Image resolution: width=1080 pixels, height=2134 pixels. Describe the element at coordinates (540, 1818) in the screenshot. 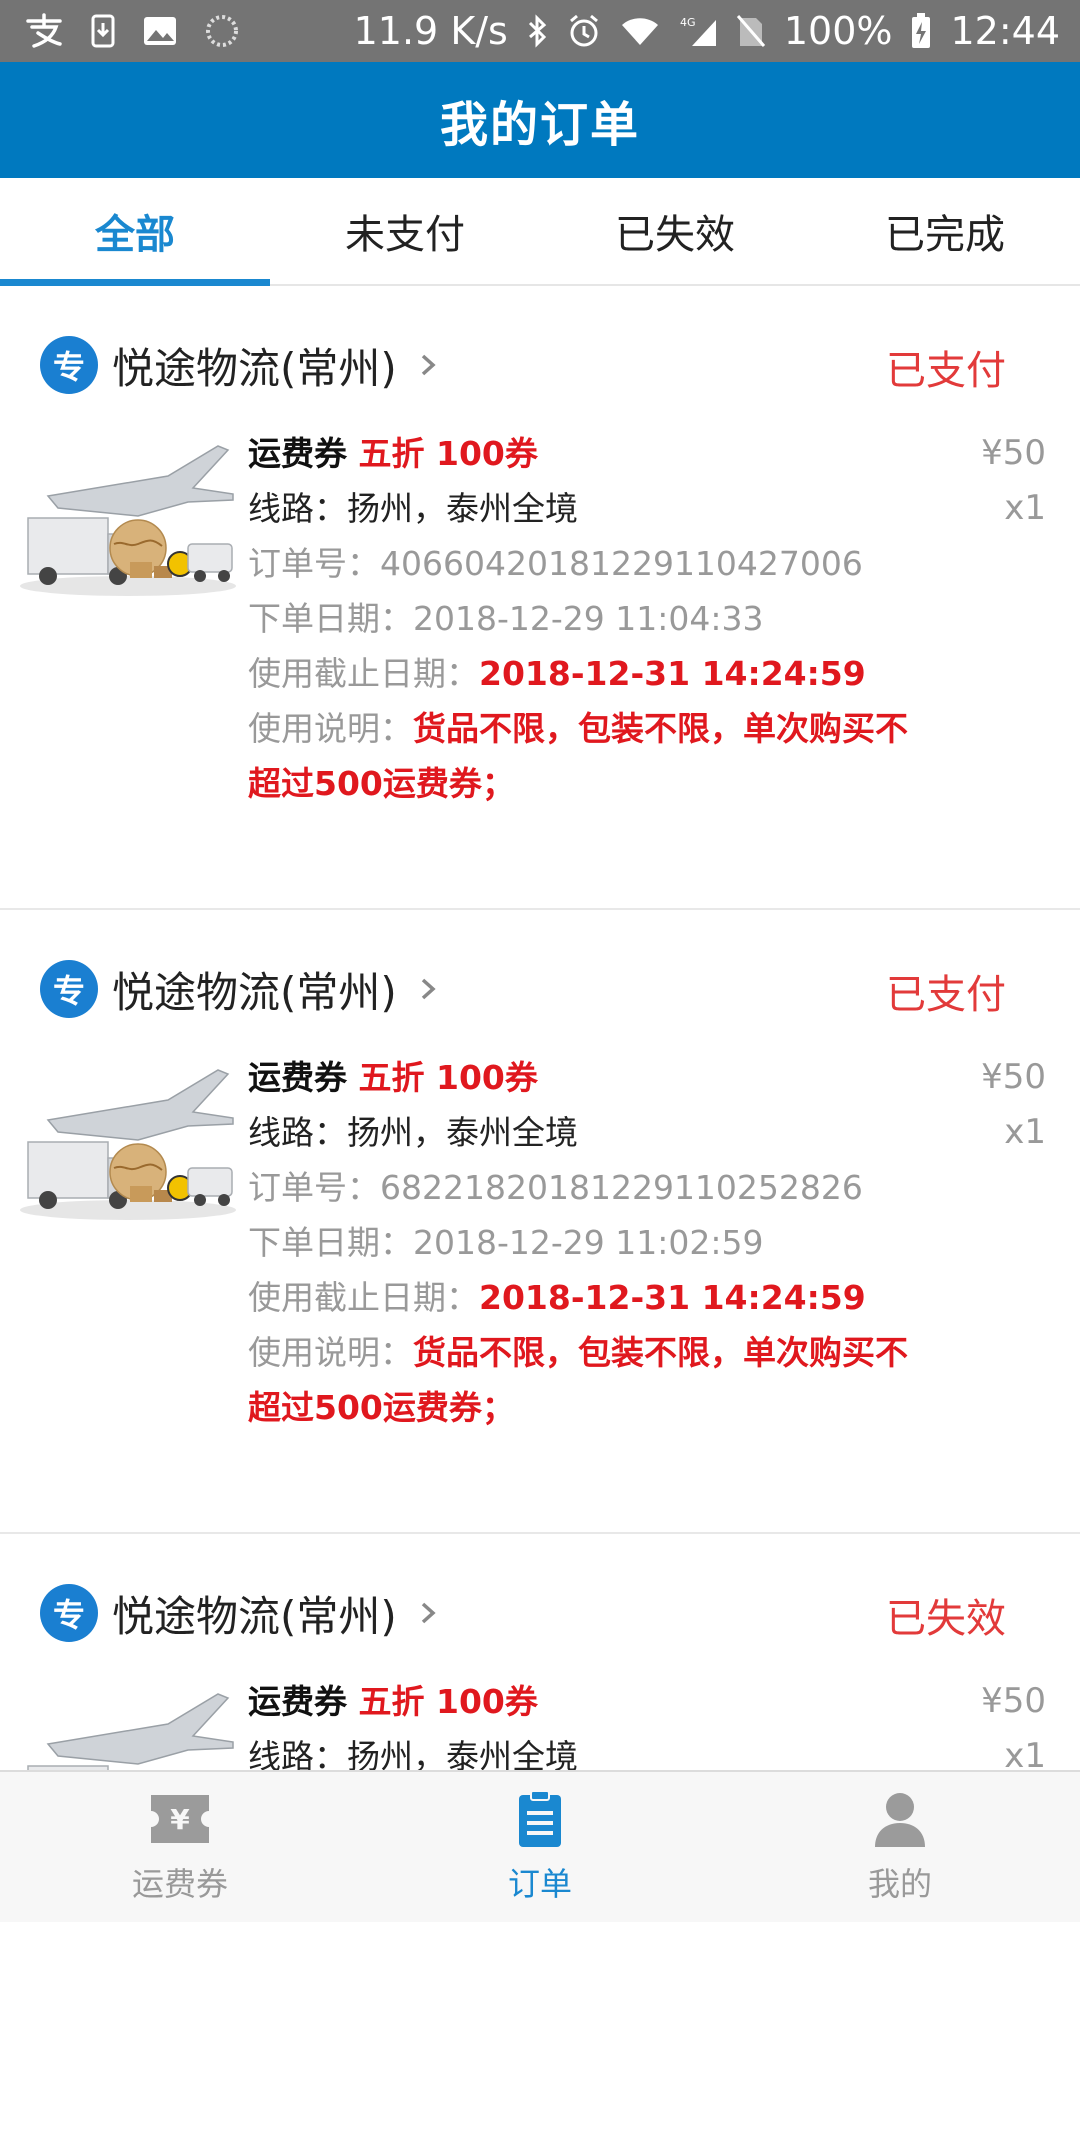

I see `clipboard-icon` at that location.